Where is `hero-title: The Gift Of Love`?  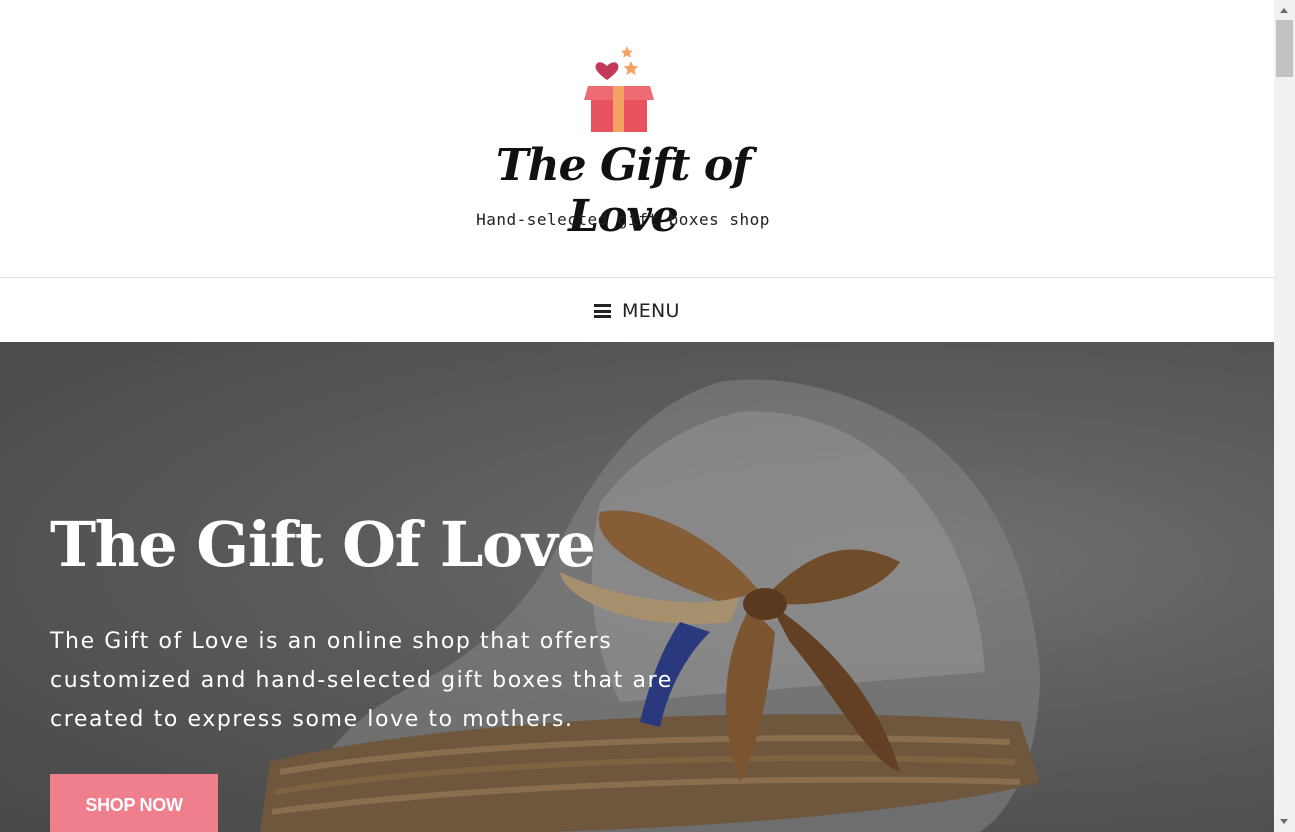
hero-title: The Gift Of Love is located at coordinates (323, 544).